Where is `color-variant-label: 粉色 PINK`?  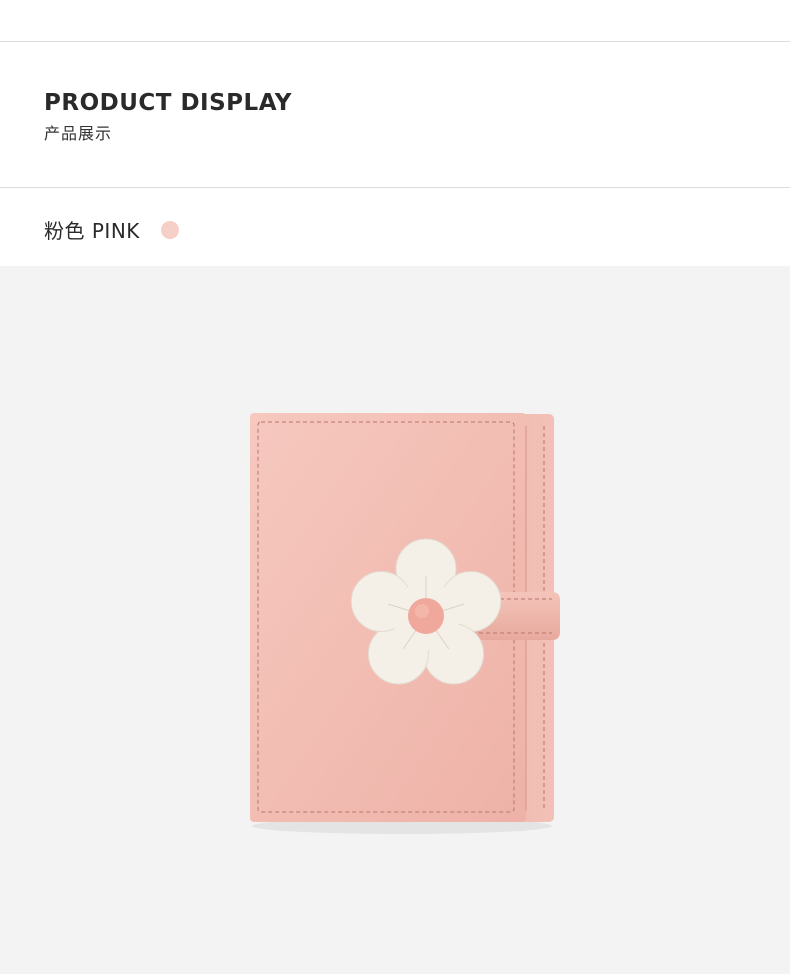
color-variant-label: 粉色 PINK is located at coordinates (92, 231).